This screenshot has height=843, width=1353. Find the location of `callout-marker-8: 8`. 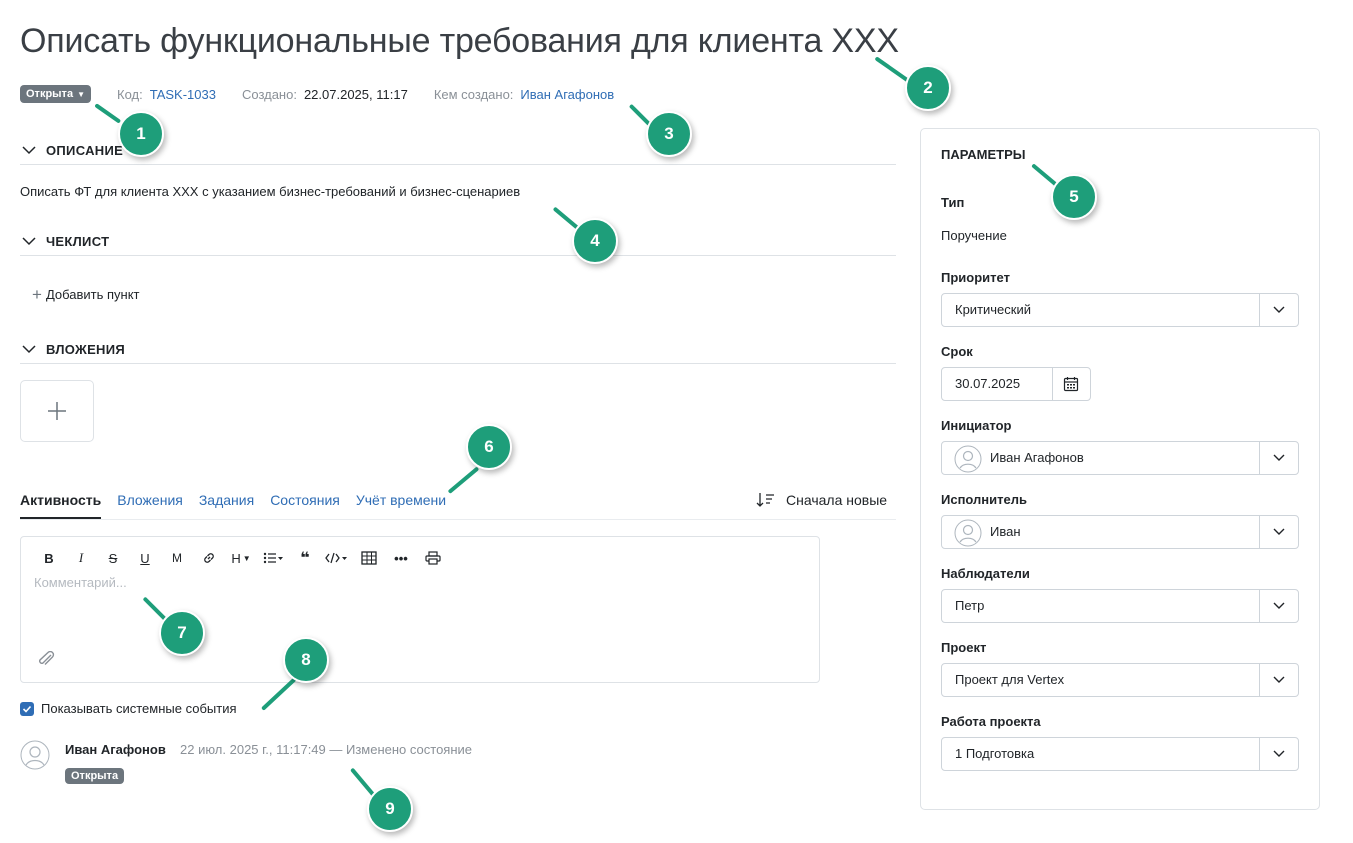

callout-marker-8: 8 is located at coordinates (306, 660).